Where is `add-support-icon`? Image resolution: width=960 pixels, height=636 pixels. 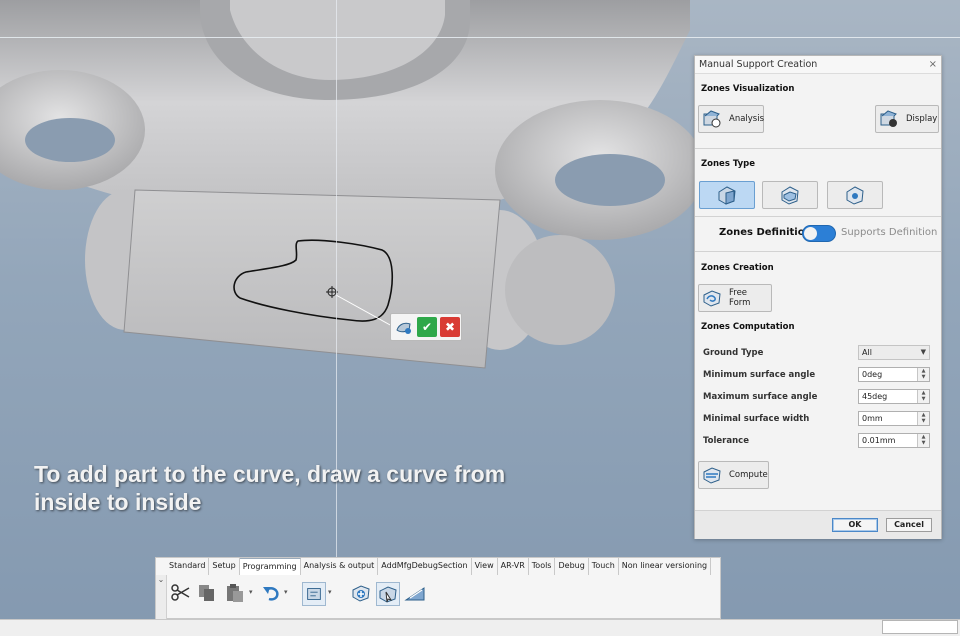 add-support-icon is located at coordinates (361, 593).